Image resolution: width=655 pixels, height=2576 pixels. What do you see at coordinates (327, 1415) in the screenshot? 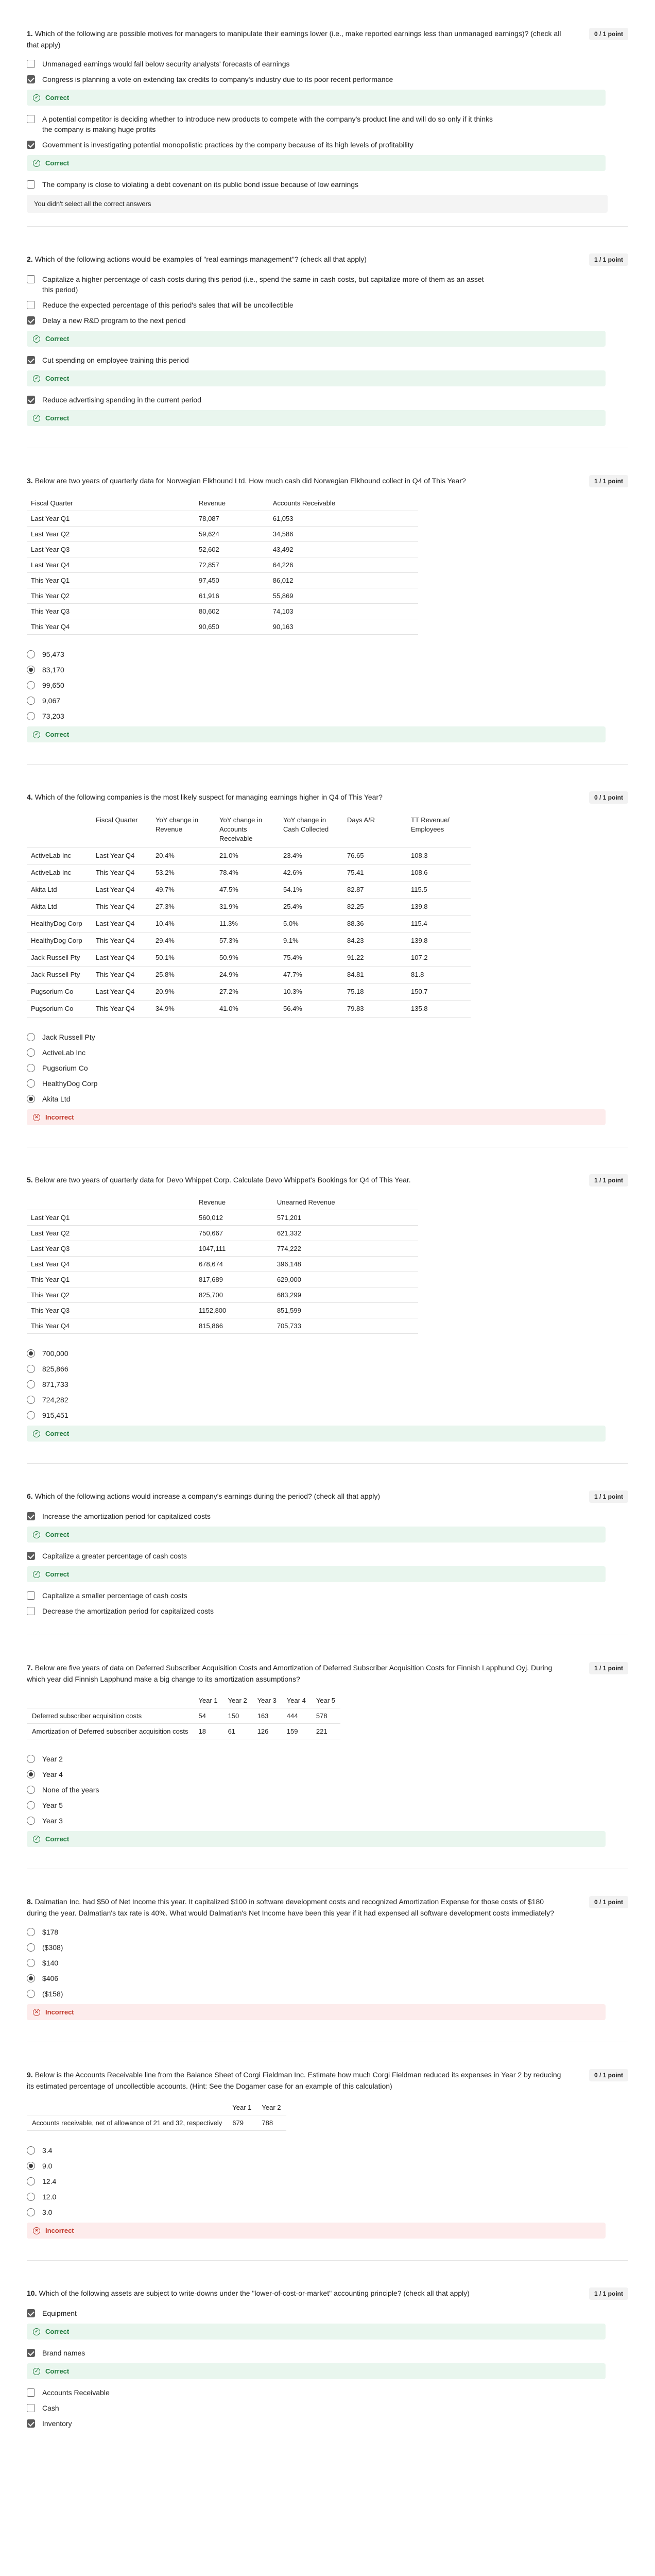
I see `radio-option: 915,451` at bounding box center [327, 1415].